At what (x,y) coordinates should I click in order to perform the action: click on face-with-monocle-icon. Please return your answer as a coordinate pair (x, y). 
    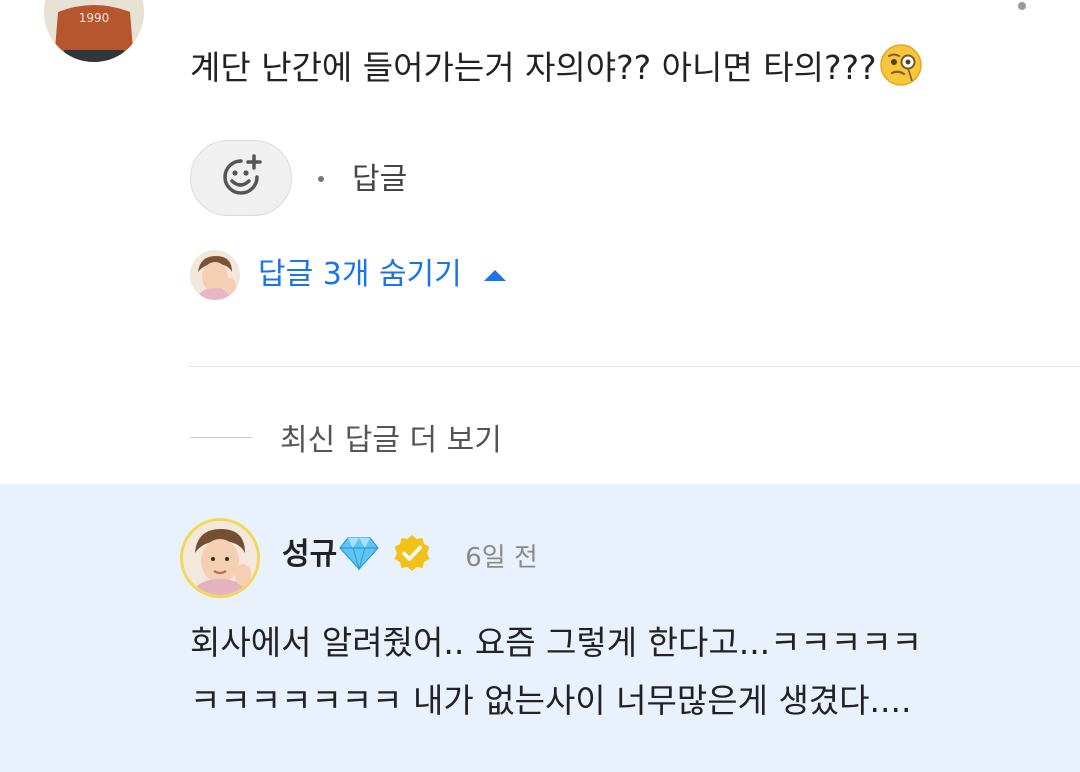
    Looking at the image, I should click on (901, 72).